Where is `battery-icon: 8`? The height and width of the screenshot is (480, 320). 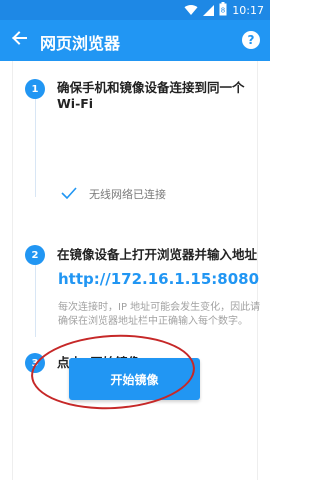
battery-icon: 8 is located at coordinates (223, 10).